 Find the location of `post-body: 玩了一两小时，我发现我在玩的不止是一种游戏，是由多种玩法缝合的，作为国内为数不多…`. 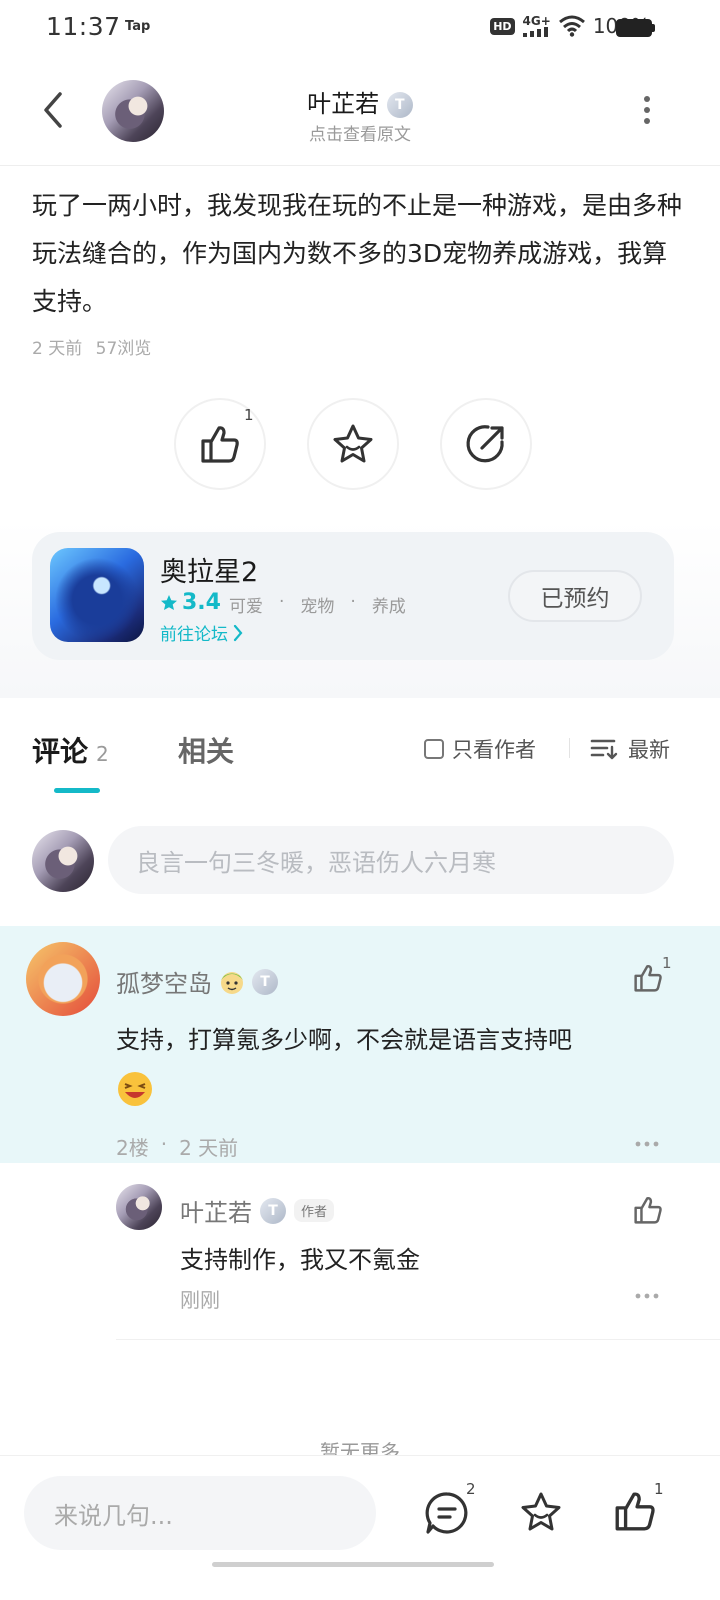

post-body: 玩了一两小时，我发现我在玩的不止是一种游戏，是由多种玩法缝合的，作为国内为数不多… is located at coordinates (357, 253).